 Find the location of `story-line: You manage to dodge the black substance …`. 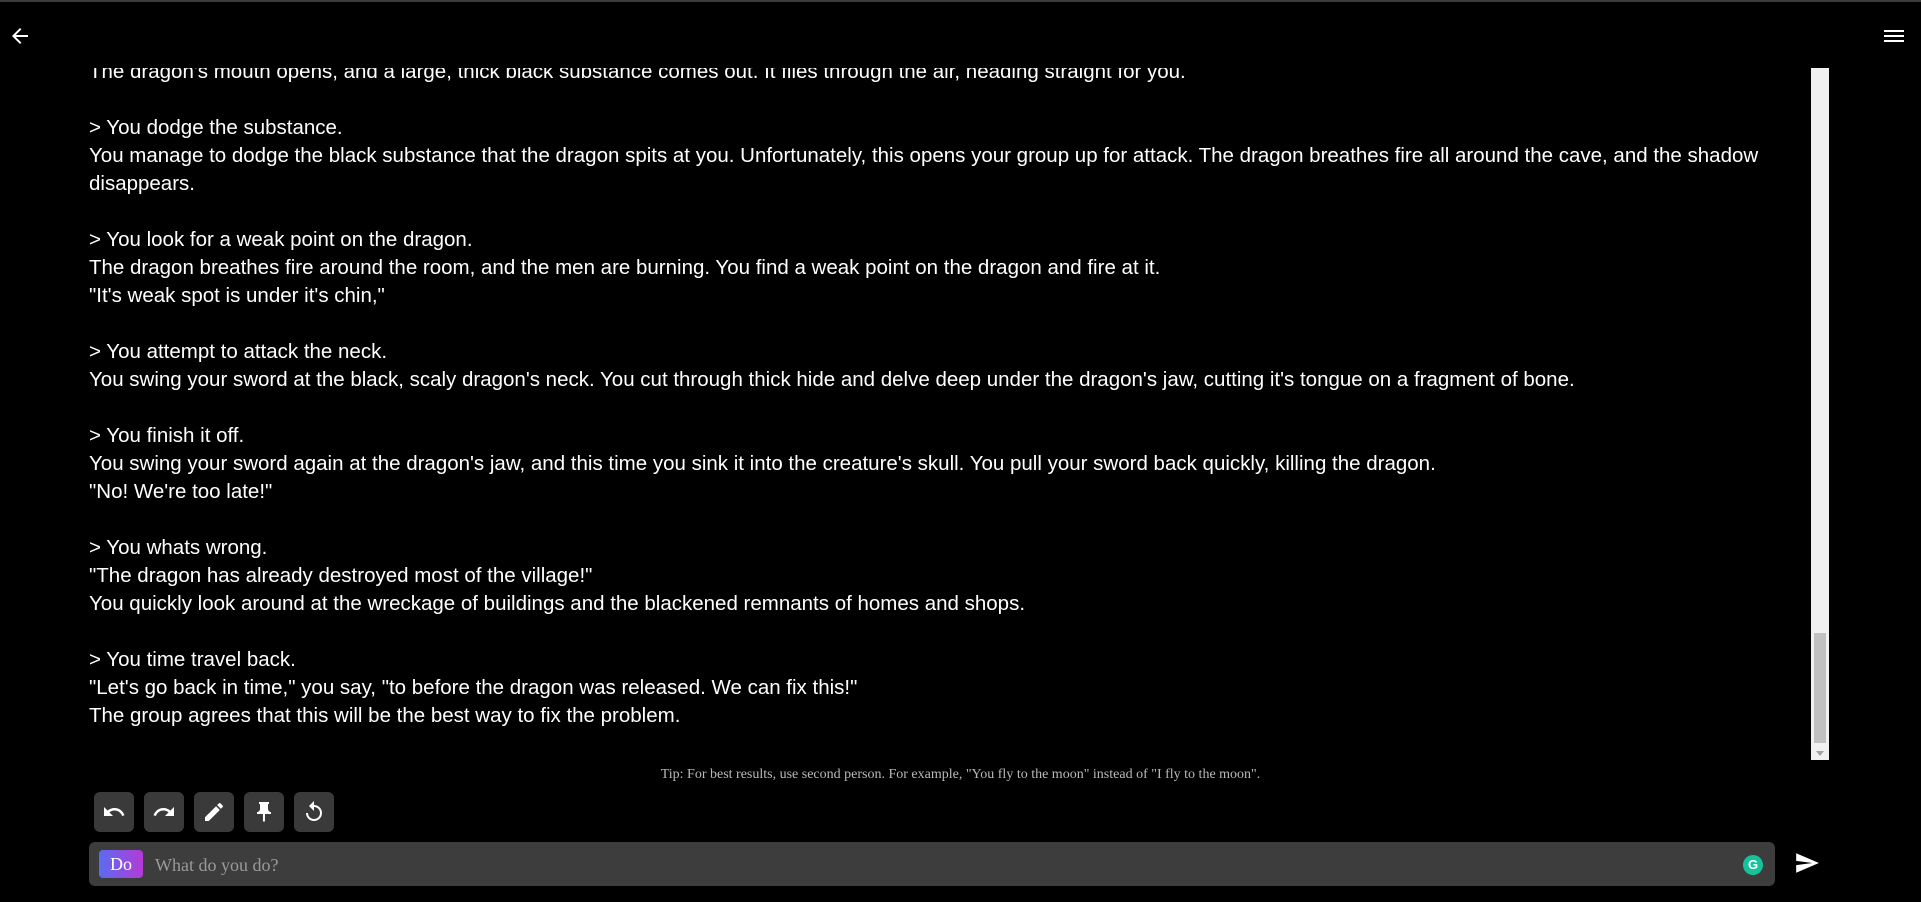

story-line: You manage to dodge the black substance … is located at coordinates (926, 169).